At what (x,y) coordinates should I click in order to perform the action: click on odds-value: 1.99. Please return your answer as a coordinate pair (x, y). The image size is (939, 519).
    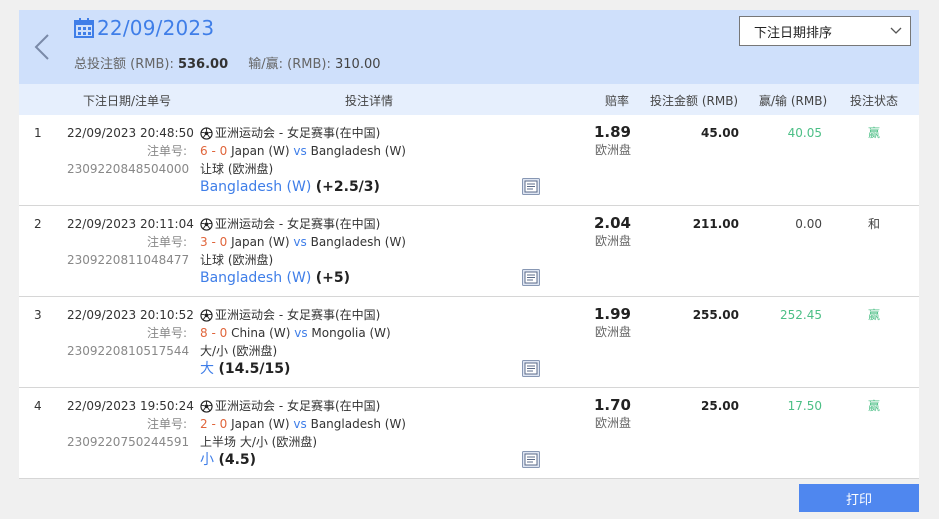
    Looking at the image, I should click on (612, 314).